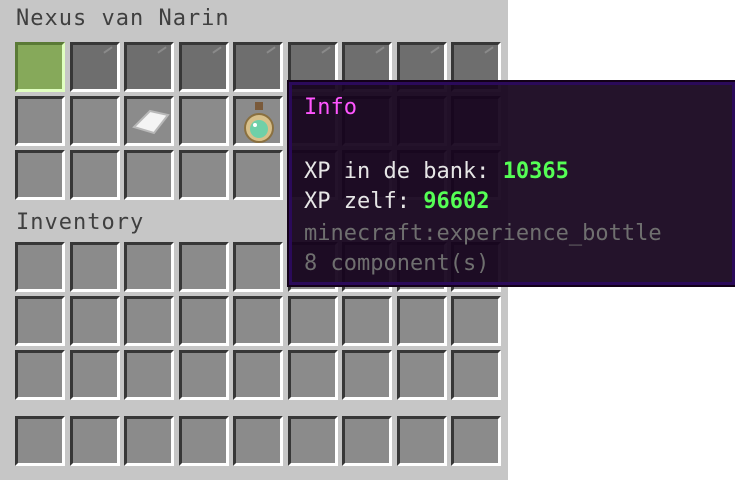  Describe the element at coordinates (80, 222) in the screenshot. I see `inventory-title: Inventory` at that location.